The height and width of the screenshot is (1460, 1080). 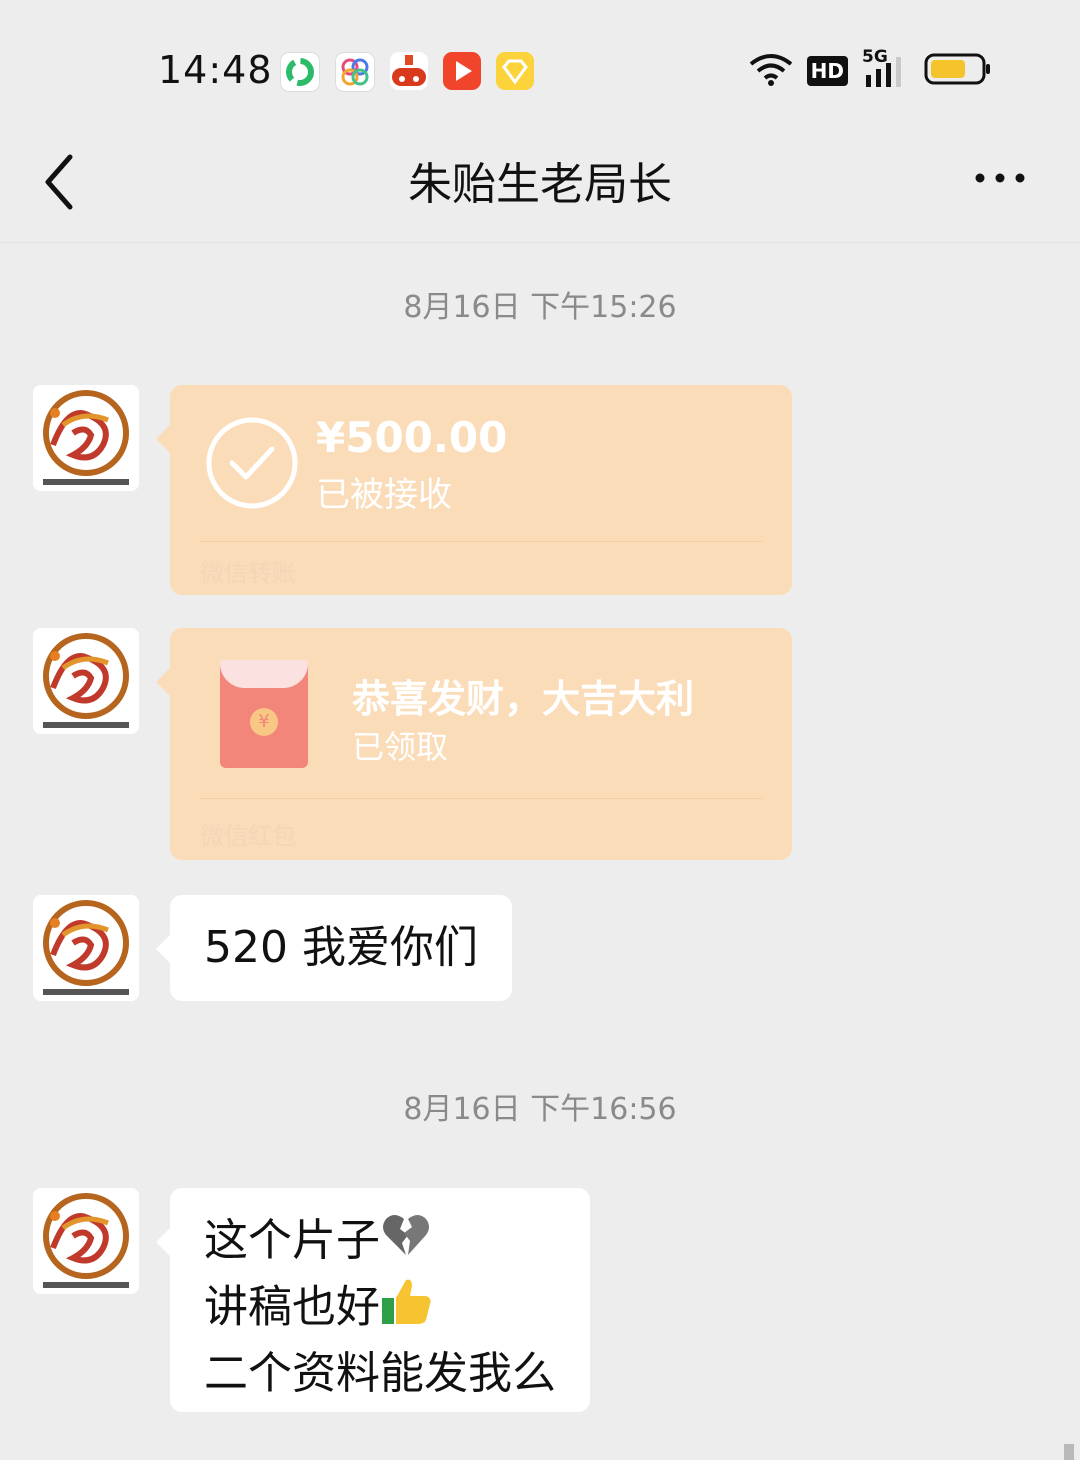 I want to click on more-dots-icon, so click(x=1000, y=178).